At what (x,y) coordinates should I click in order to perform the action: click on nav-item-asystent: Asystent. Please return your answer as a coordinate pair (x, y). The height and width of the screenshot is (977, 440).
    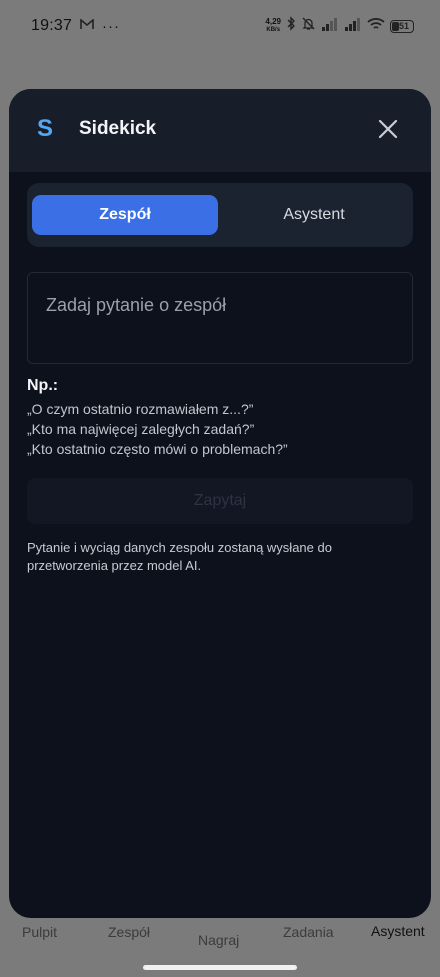
    Looking at the image, I should click on (398, 931).